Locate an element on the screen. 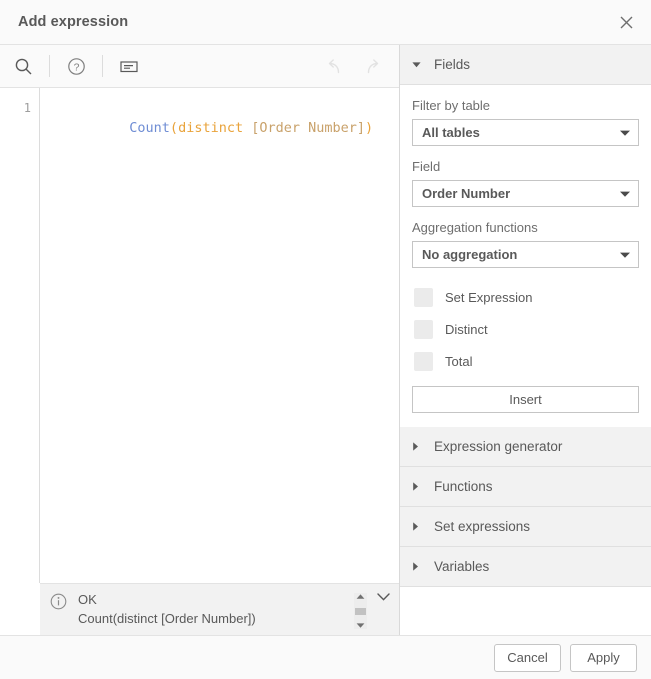  distinct-label: Distinct is located at coordinates (466, 329).